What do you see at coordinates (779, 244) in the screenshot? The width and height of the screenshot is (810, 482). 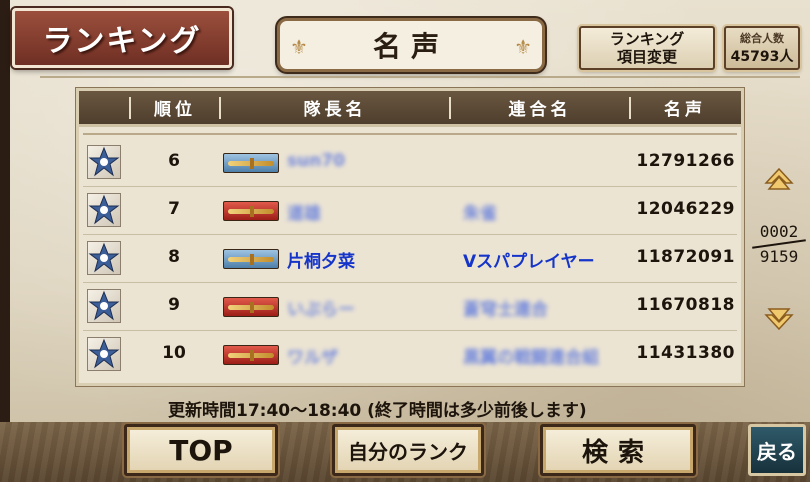 I see `page-indicator: 0002 9159` at bounding box center [779, 244].